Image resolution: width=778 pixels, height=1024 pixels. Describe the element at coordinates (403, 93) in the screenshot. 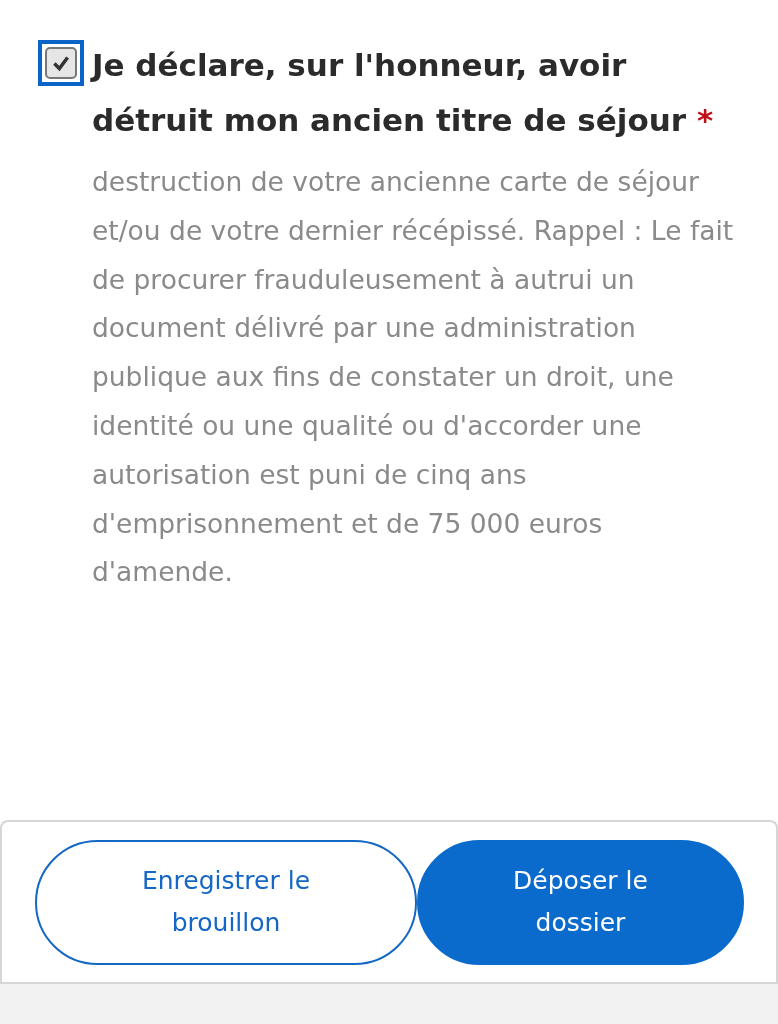

I see `declaration-label: Je déclare, sur l'honneur, avoir détruit mon ancien titre de séjour *` at that location.